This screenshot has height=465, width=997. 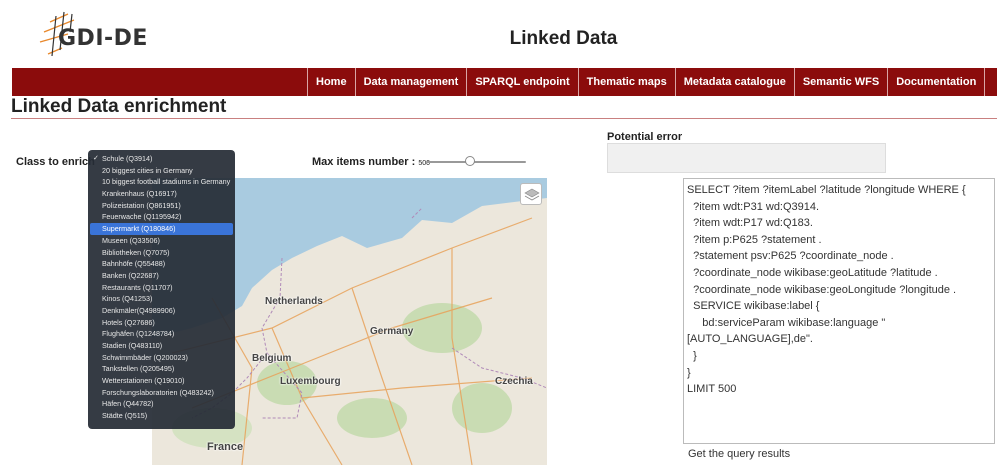 I want to click on class-option: Feuerwache (Q1195942), so click(x=161, y=217).